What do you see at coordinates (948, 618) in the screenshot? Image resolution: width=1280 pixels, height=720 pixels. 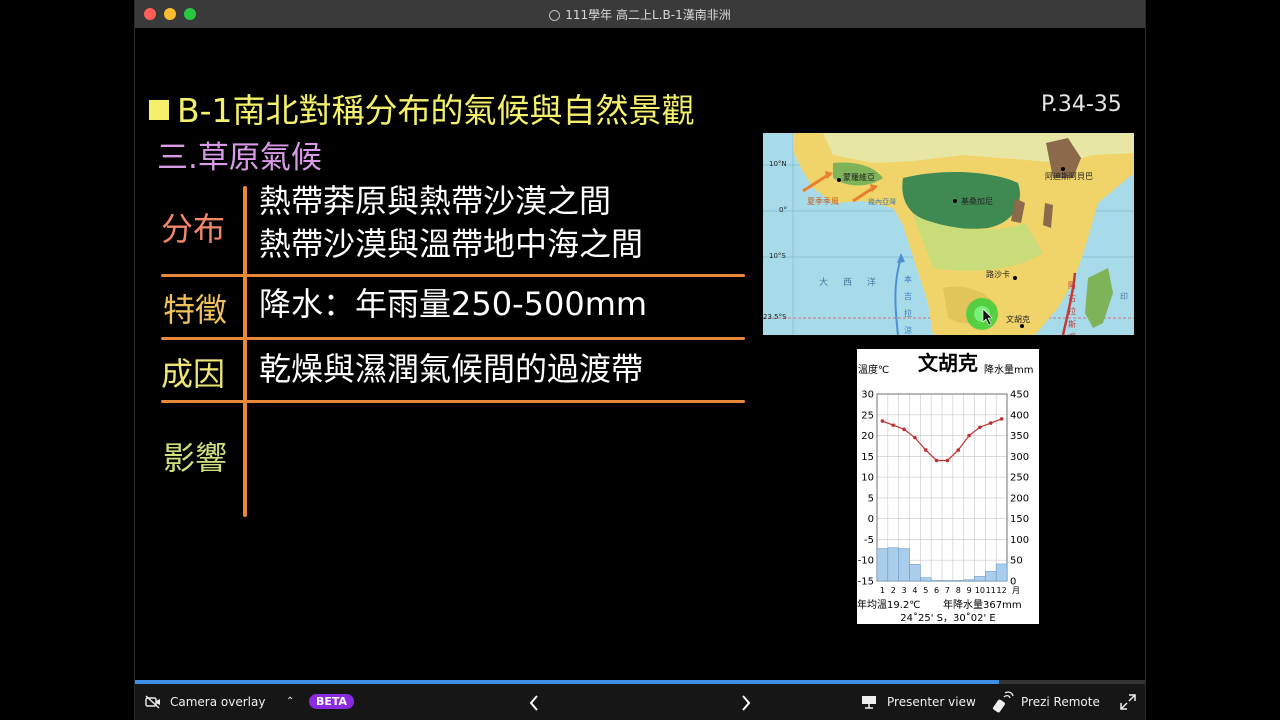 I see `station-coordinates: 24˚25' S，30˚02' E` at bounding box center [948, 618].